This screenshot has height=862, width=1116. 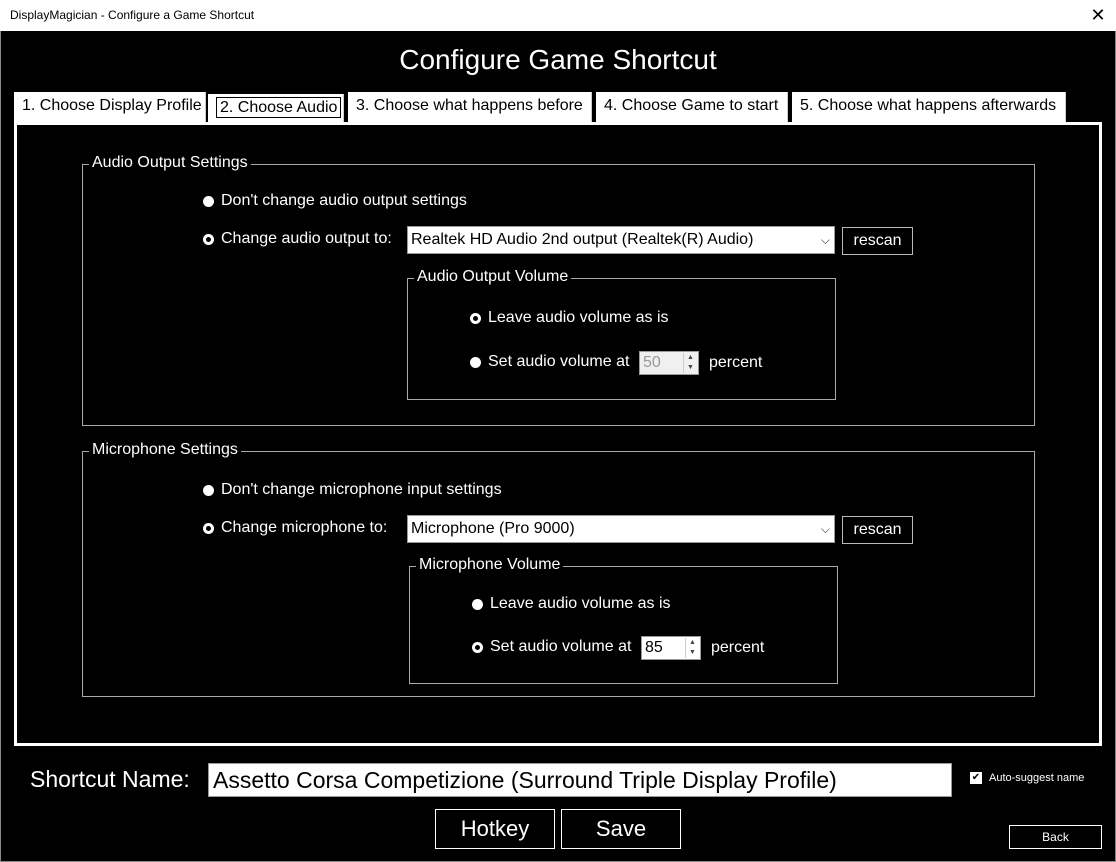 I want to click on tab-label: 3. Choose what happens before, so click(x=469, y=105).